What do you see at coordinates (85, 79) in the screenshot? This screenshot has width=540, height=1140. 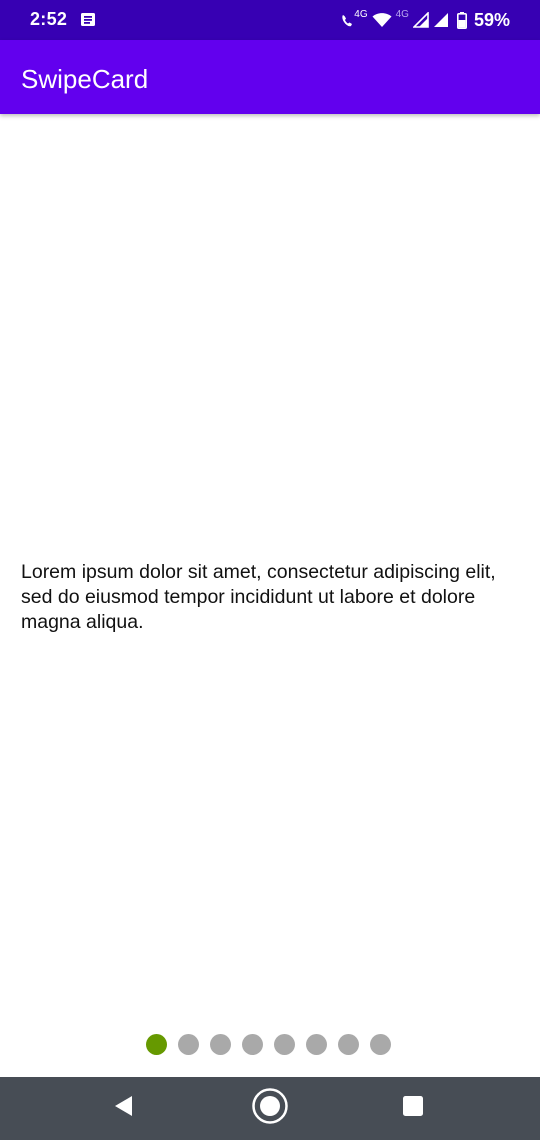 I see `app-title: SwipeCard` at bounding box center [85, 79].